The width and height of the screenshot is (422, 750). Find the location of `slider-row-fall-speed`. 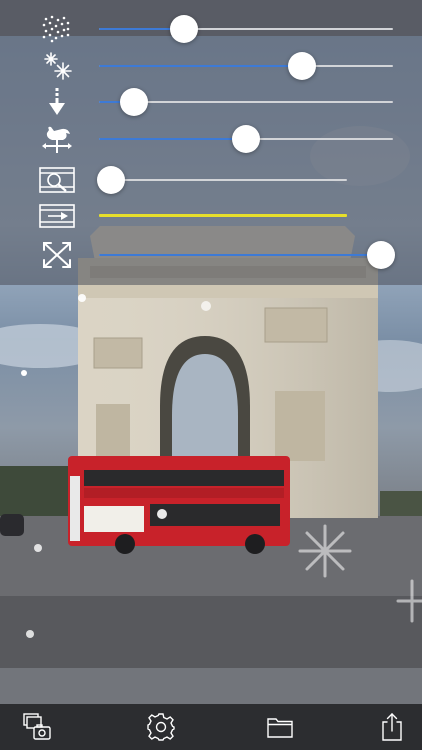

slider-row-fall-speed is located at coordinates (211, 102).